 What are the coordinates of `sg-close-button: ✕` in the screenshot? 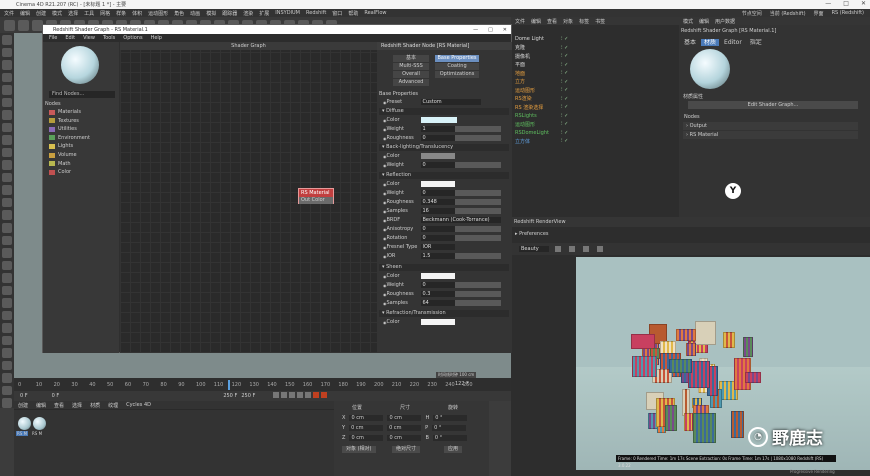 It's located at (505, 30).